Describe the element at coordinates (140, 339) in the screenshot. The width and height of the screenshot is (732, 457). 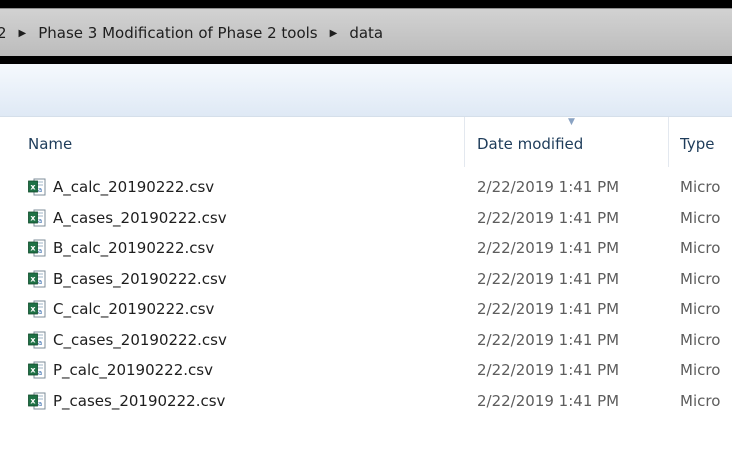
I see `file-name: C_cases_20190222.csv` at that location.